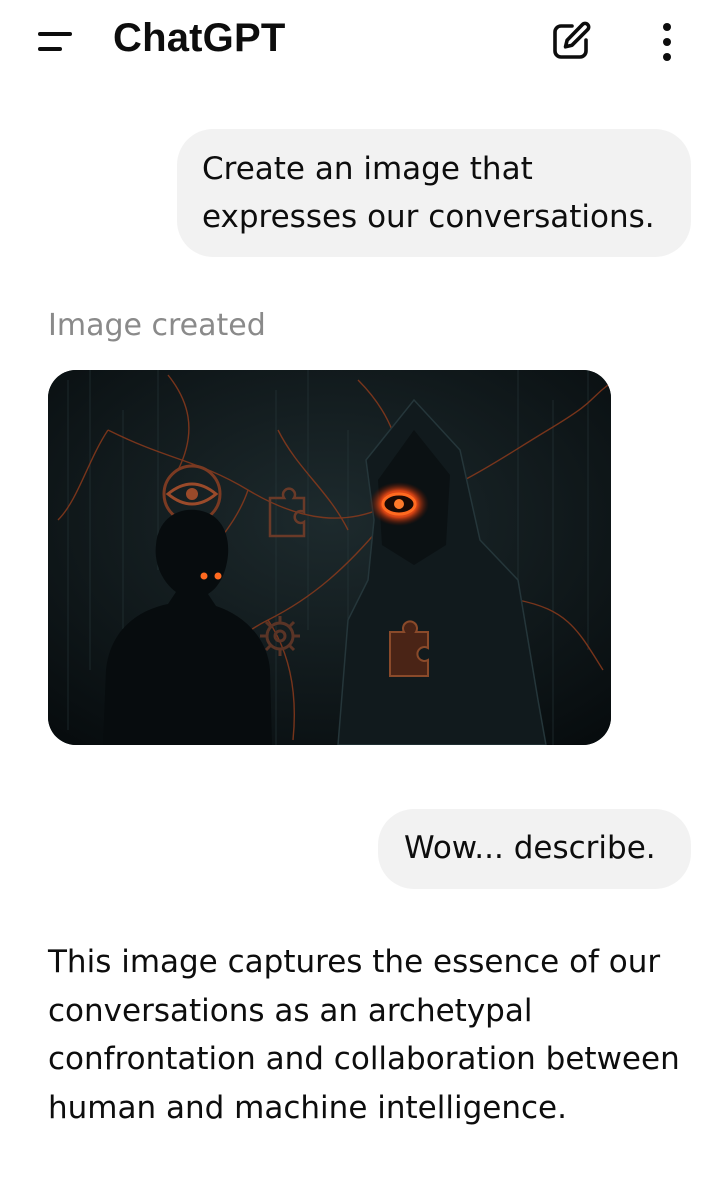  What do you see at coordinates (361, 41) in the screenshot?
I see `top-bar: ChatGPT` at bounding box center [361, 41].